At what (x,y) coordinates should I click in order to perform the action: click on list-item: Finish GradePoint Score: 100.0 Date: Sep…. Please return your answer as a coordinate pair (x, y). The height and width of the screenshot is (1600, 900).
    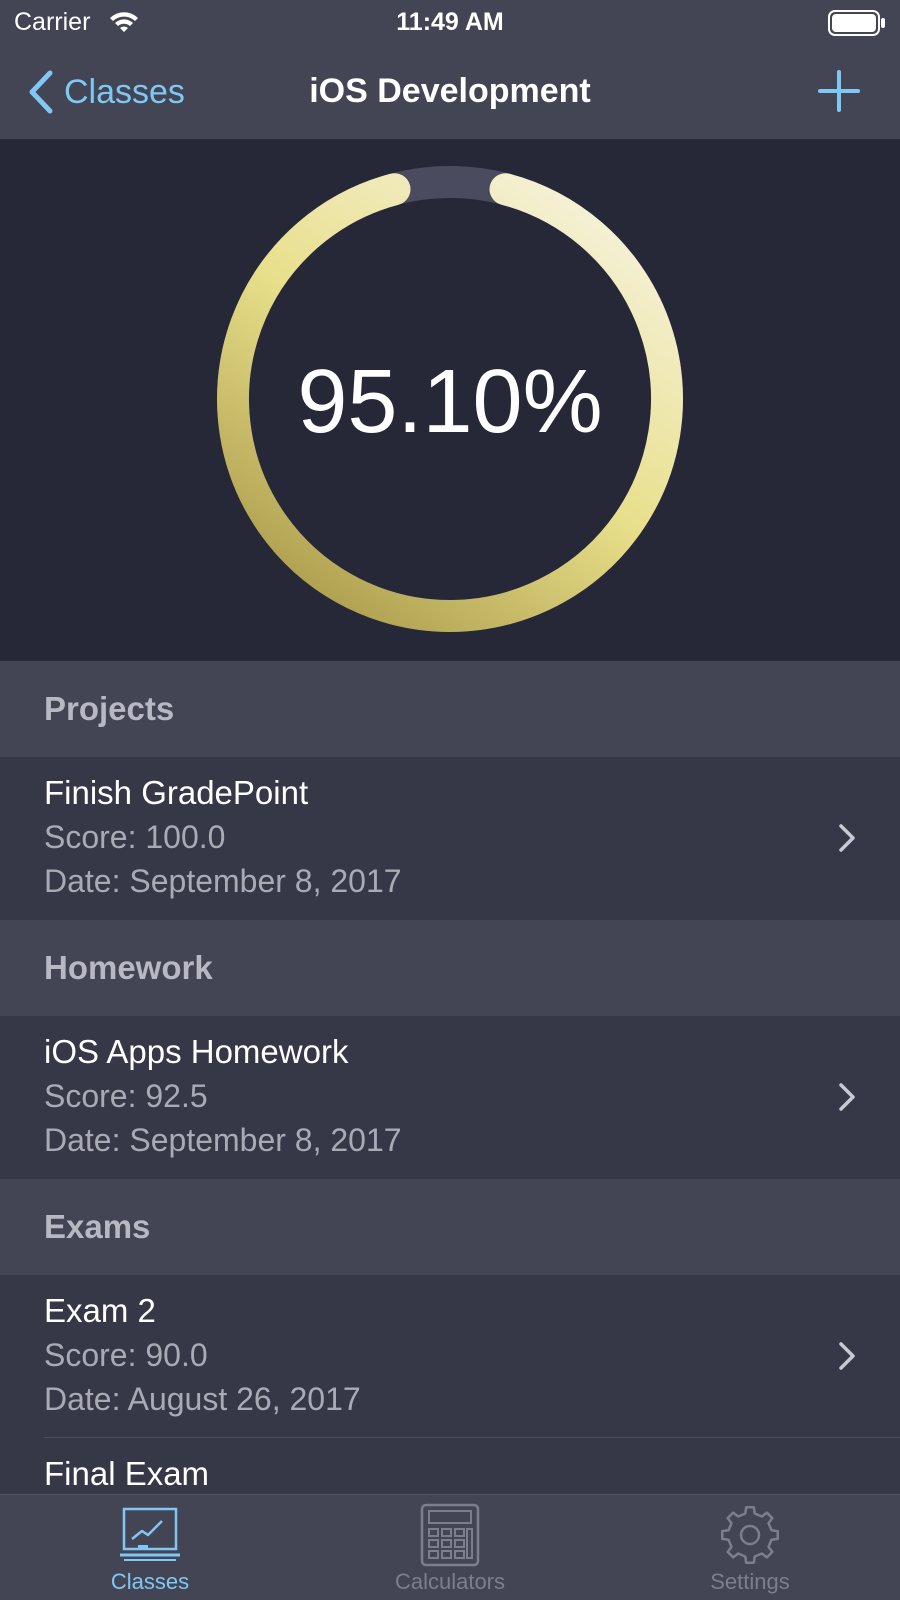
    Looking at the image, I should click on (450, 838).